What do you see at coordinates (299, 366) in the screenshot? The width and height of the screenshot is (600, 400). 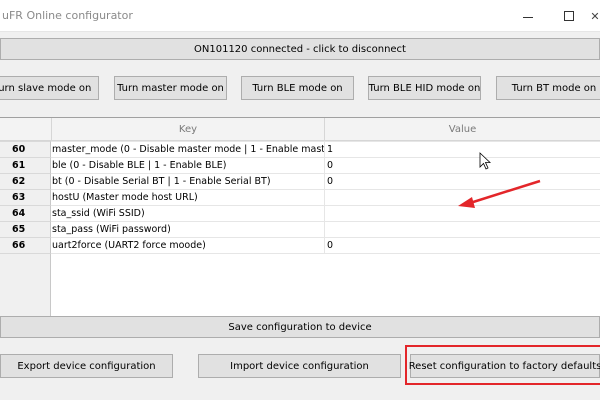 I see `import-configuration-button: Import device configuration` at bounding box center [299, 366].